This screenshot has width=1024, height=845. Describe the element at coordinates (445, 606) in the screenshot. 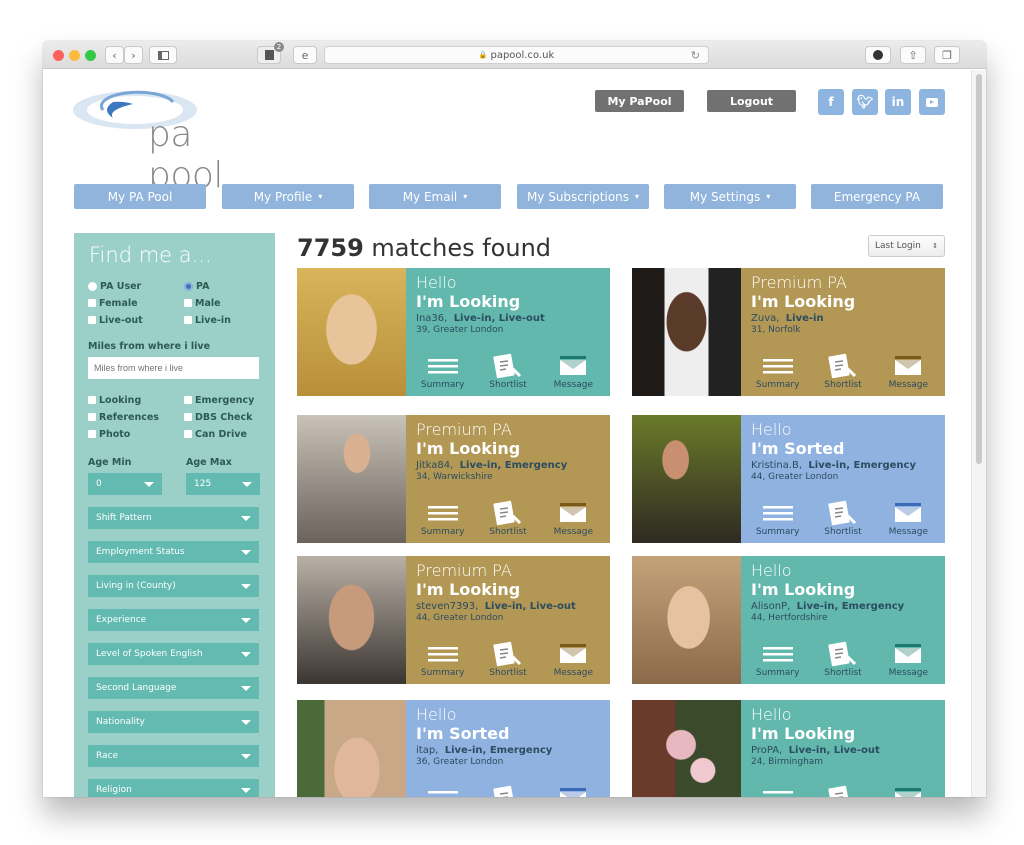

I see `card-username: steven7393` at that location.